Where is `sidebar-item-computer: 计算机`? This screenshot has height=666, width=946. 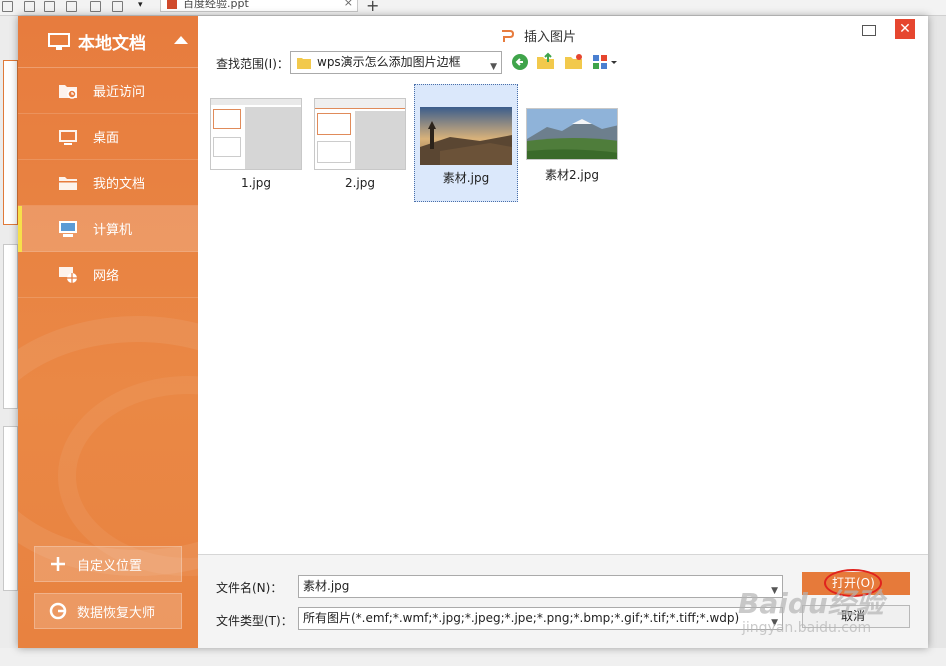 sidebar-item-computer: 计算机 is located at coordinates (108, 229).